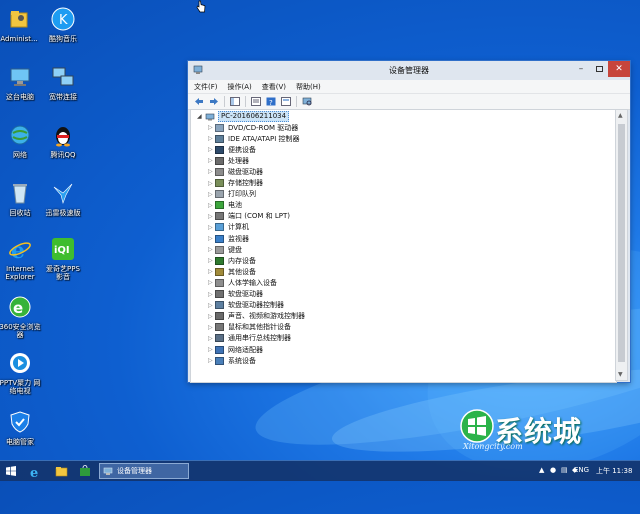 The height and width of the screenshot is (514, 640). What do you see at coordinates (232, 271) in the screenshot?
I see `device-category-row: ▷ 其他设备` at bounding box center [232, 271].